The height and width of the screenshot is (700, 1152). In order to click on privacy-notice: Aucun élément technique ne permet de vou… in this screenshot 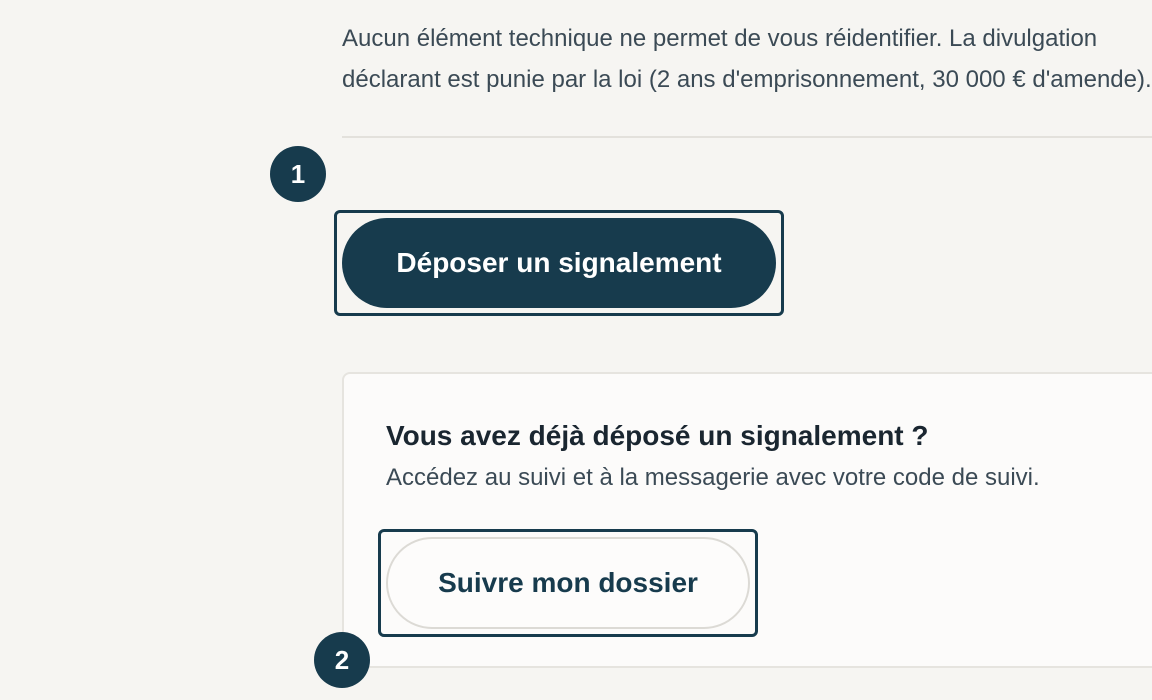, I will do `click(747, 59)`.